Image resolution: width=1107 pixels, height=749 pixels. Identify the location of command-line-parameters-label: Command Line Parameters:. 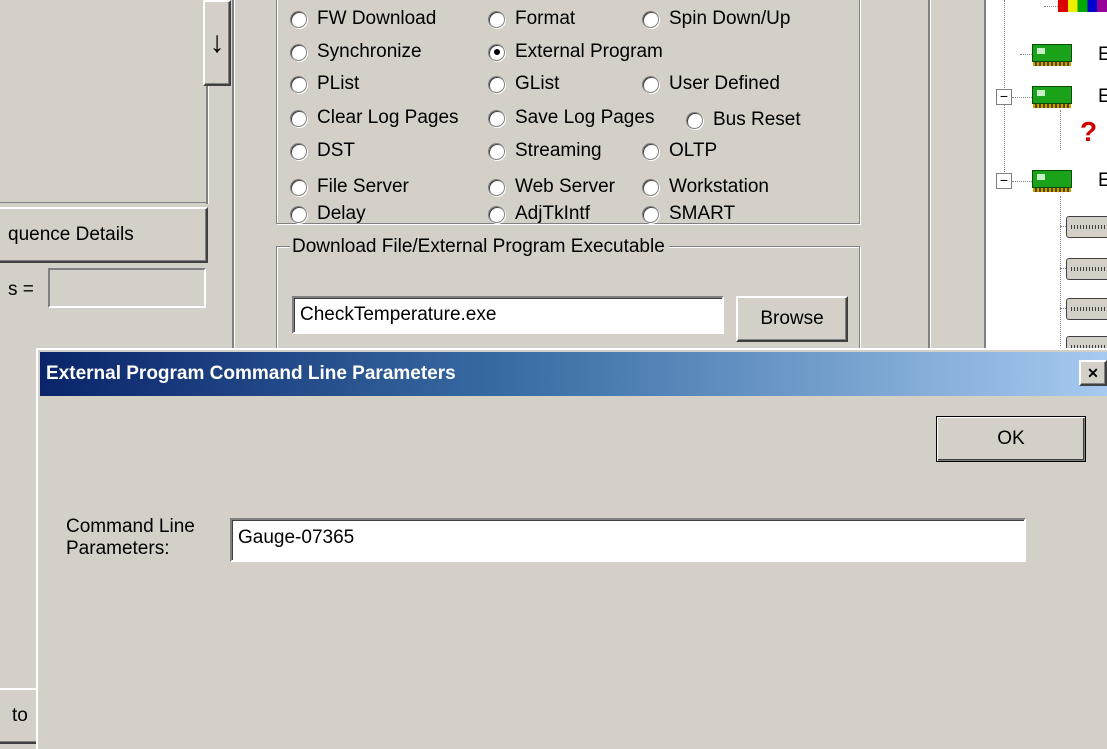
(130, 538).